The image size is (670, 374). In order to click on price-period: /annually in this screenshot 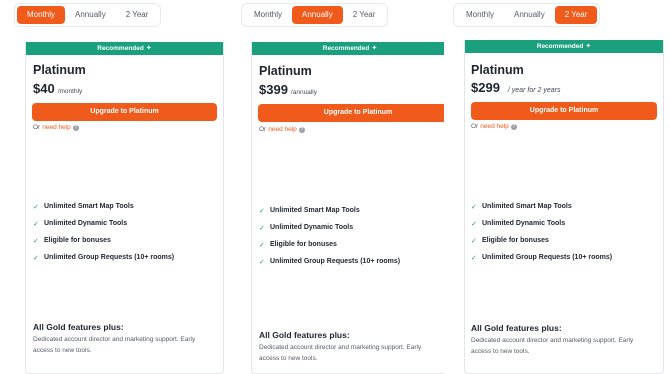, I will do `click(303, 92)`.